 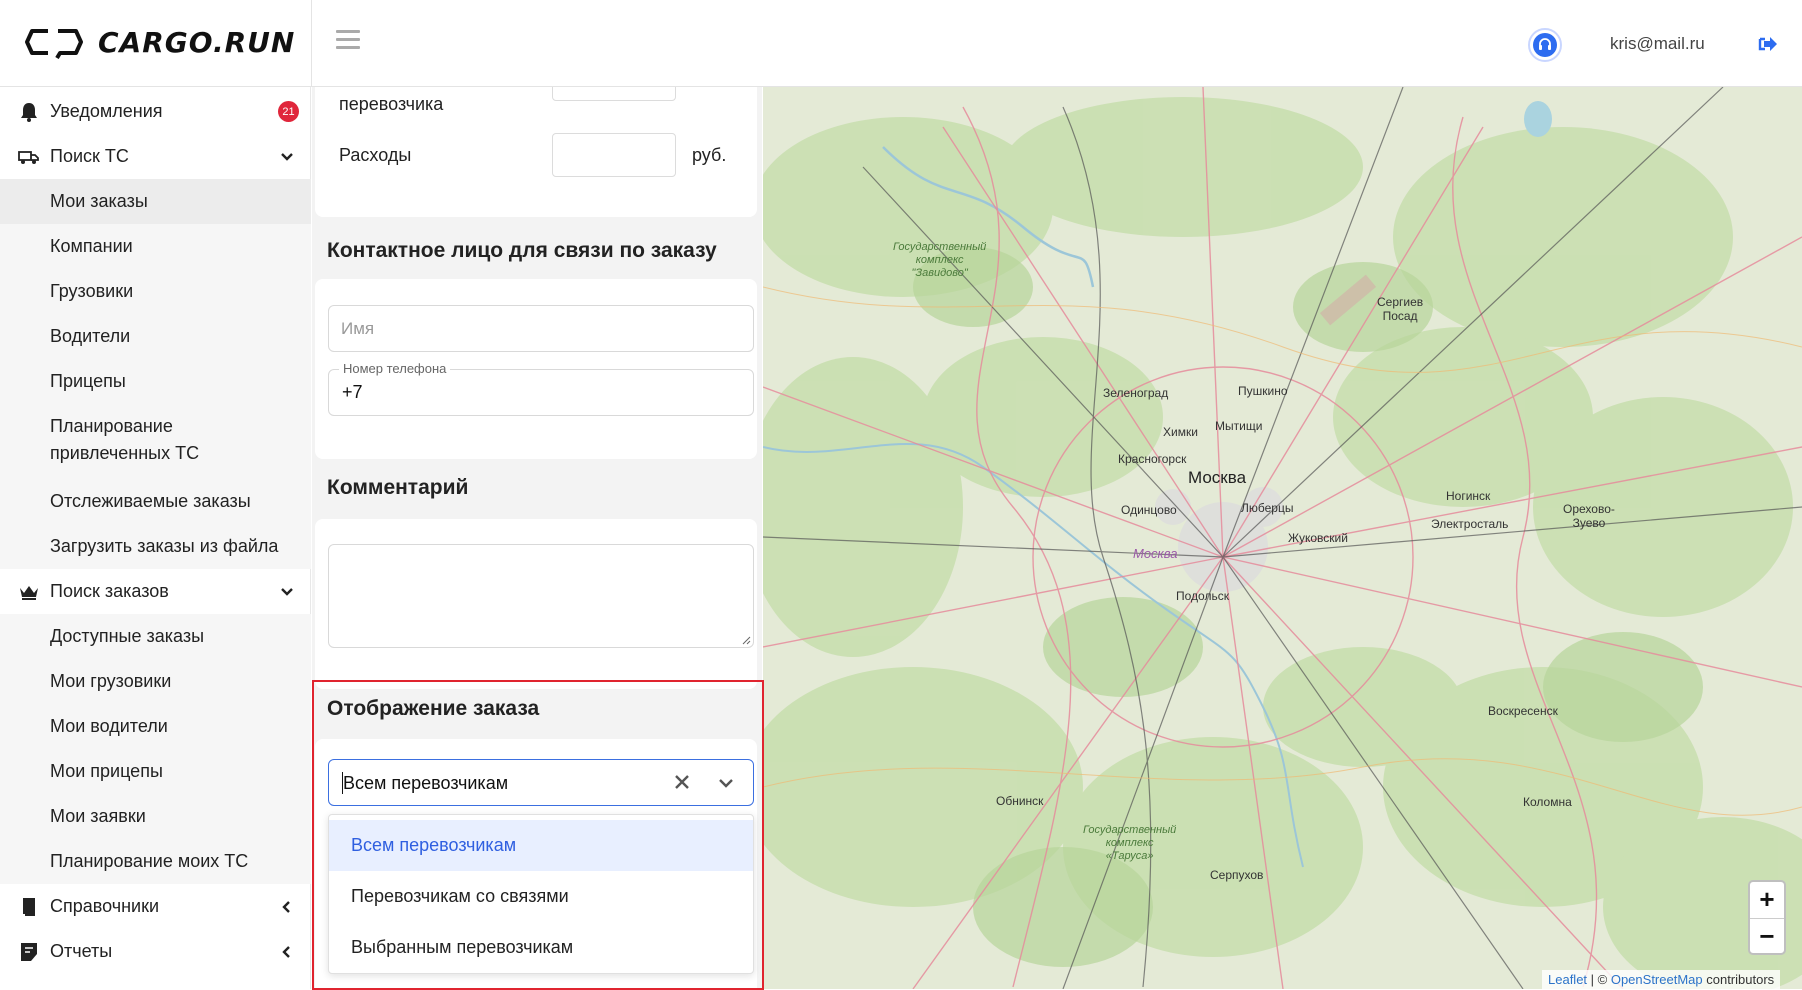 What do you see at coordinates (1768, 44) in the screenshot?
I see `logout-icon` at bounding box center [1768, 44].